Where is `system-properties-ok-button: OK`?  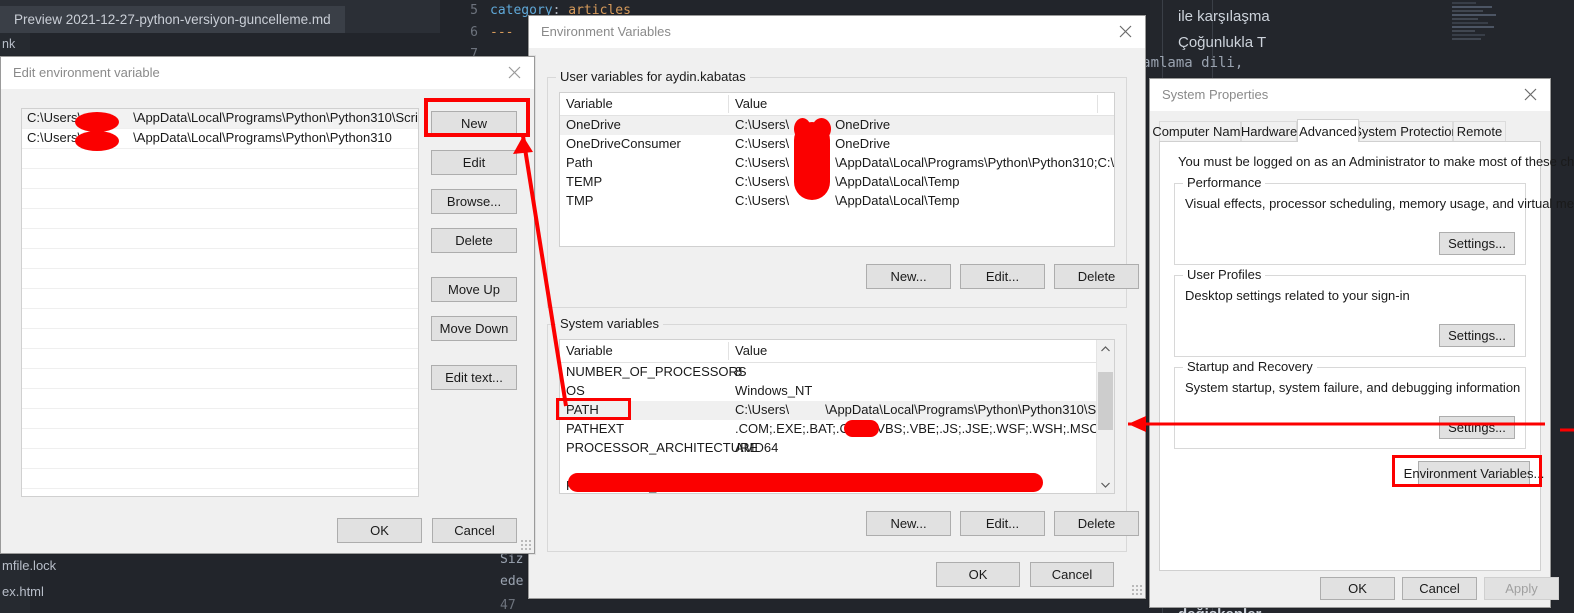
system-properties-ok-button: OK is located at coordinates (1357, 588).